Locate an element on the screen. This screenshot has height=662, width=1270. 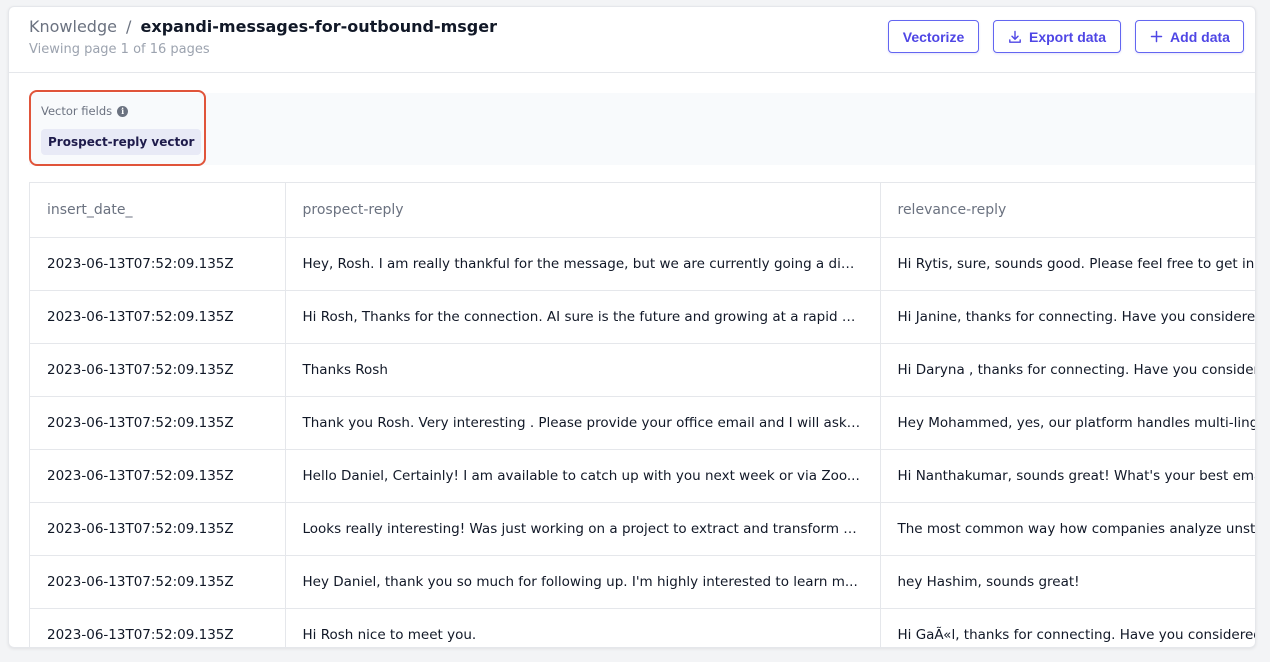
vector-fields-title: Vector fields i is located at coordinates (85, 111).